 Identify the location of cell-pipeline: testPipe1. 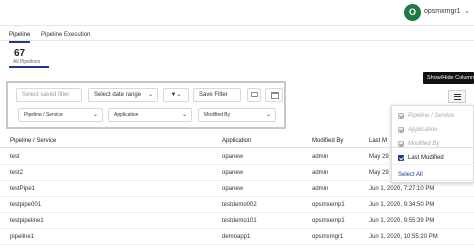
(23, 189).